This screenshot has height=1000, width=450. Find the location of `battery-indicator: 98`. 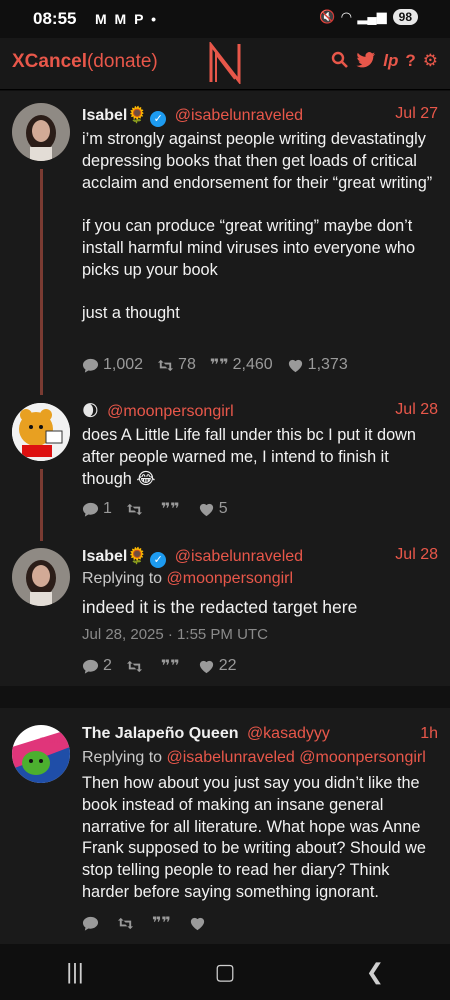

battery-indicator: 98 is located at coordinates (405, 17).